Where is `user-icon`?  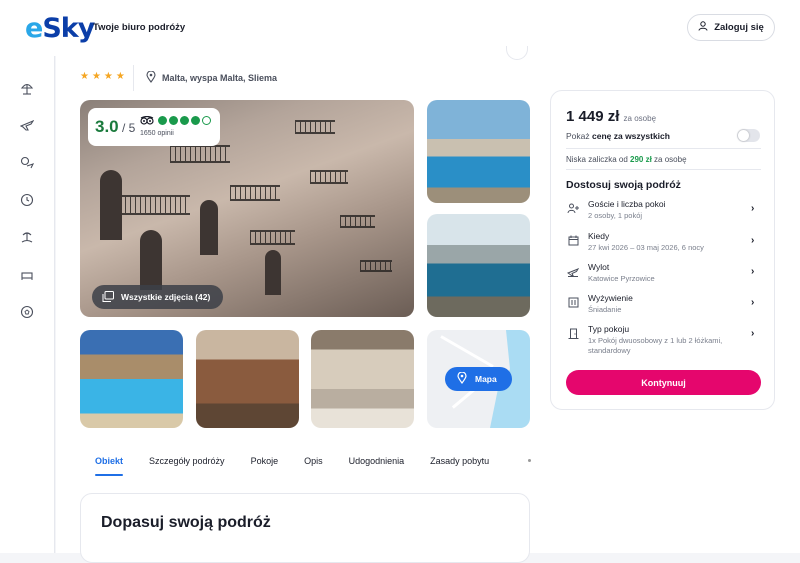
user-icon is located at coordinates (703, 27).